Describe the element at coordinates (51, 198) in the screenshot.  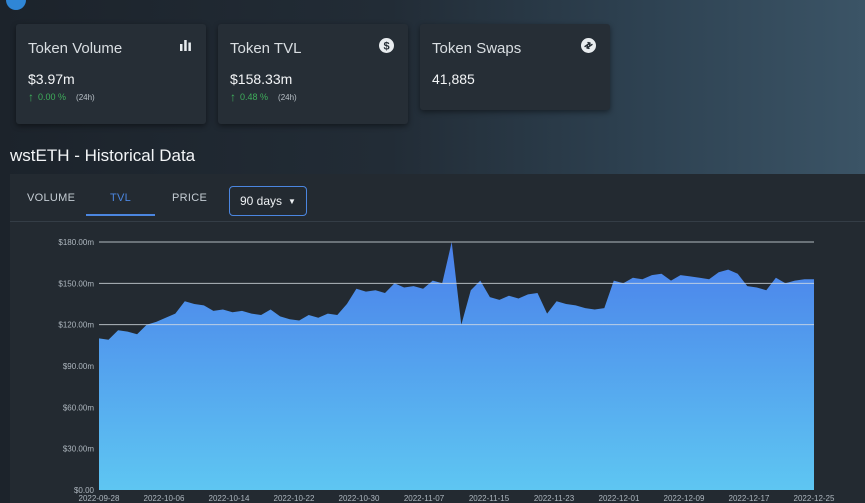
I see `tab-volume: VOLUME` at that location.